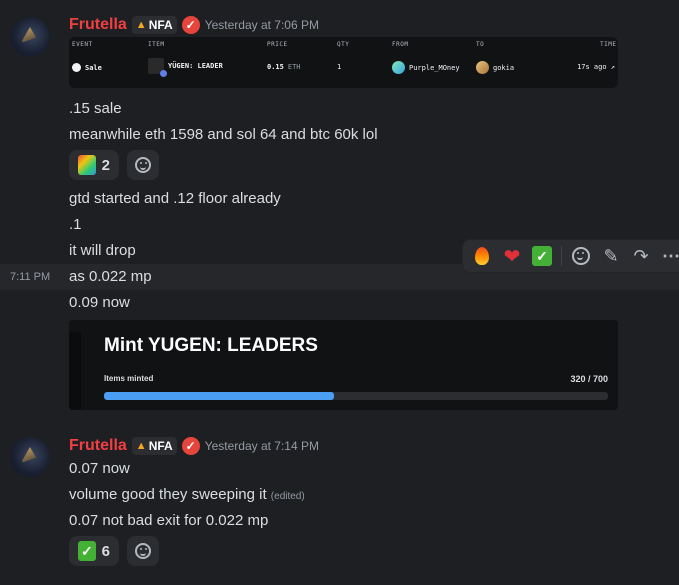  I want to click on message-text: gtd started and .12 floor already, so click(175, 198).